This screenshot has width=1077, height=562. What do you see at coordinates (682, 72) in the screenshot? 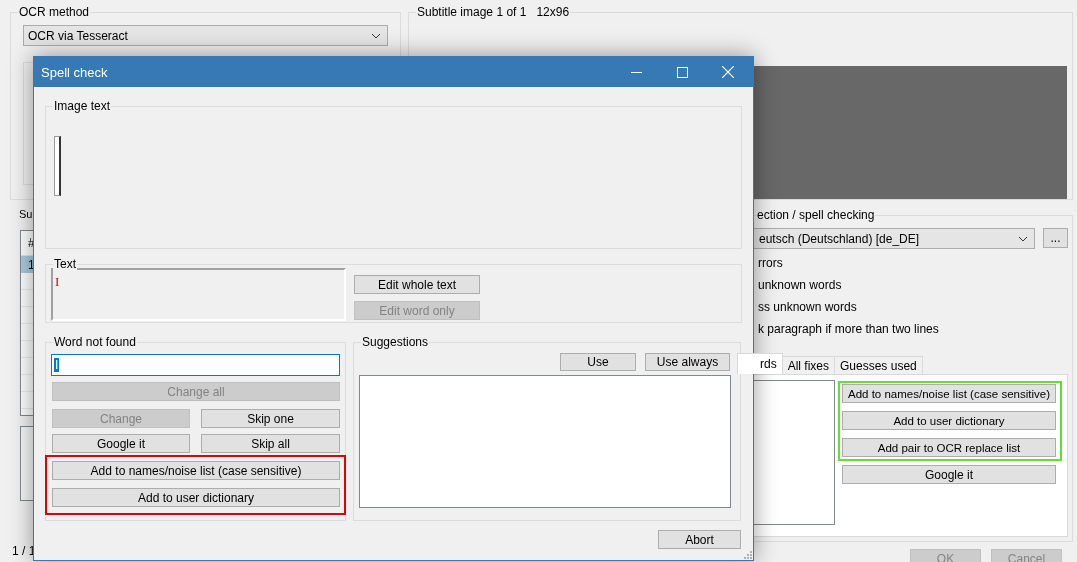
I see `maximize-icon` at bounding box center [682, 72].